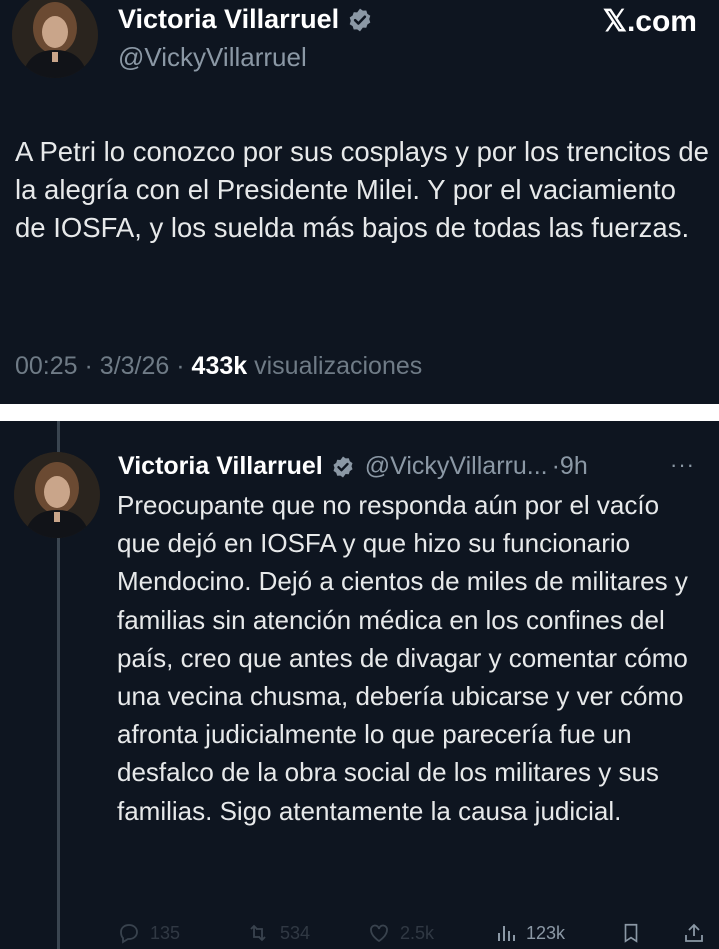 The height and width of the screenshot is (949, 719). I want to click on author-name-row: Victoria Villarruel, so click(245, 19).